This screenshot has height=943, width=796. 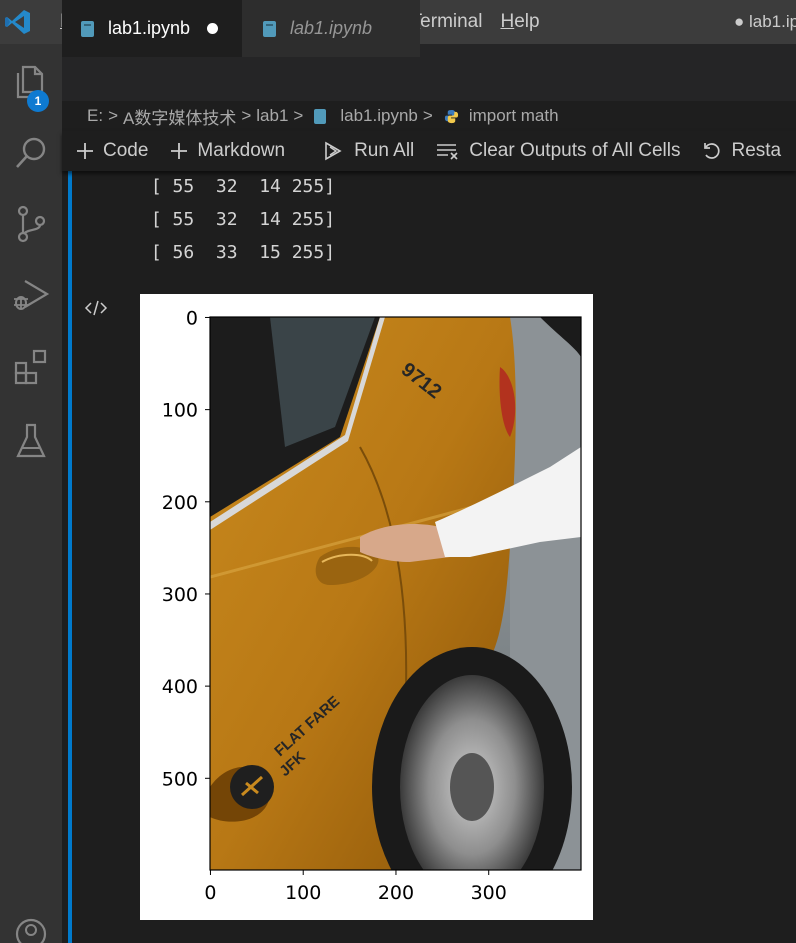 I want to click on tab-lab1-notebook-active: lab1.ipynb, so click(x=152, y=28).